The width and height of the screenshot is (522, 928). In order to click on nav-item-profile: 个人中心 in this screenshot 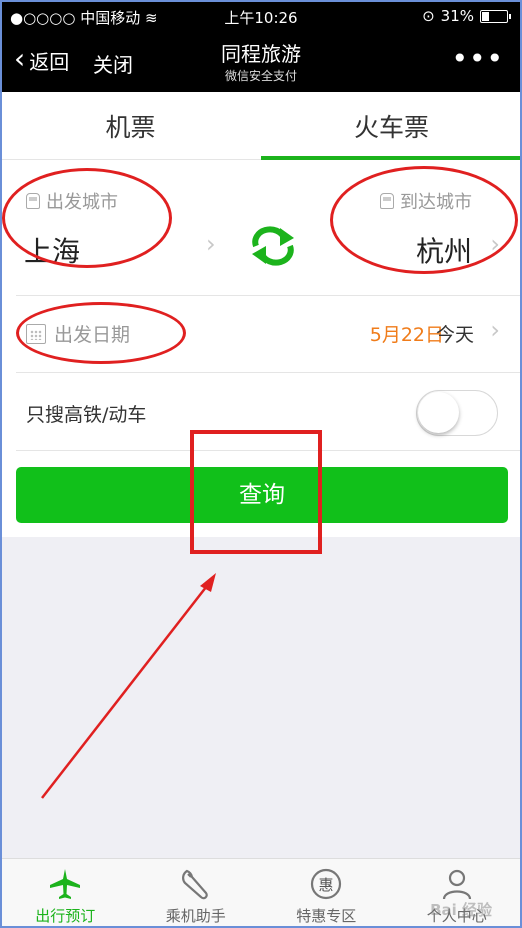, I will do `click(457, 893)`.